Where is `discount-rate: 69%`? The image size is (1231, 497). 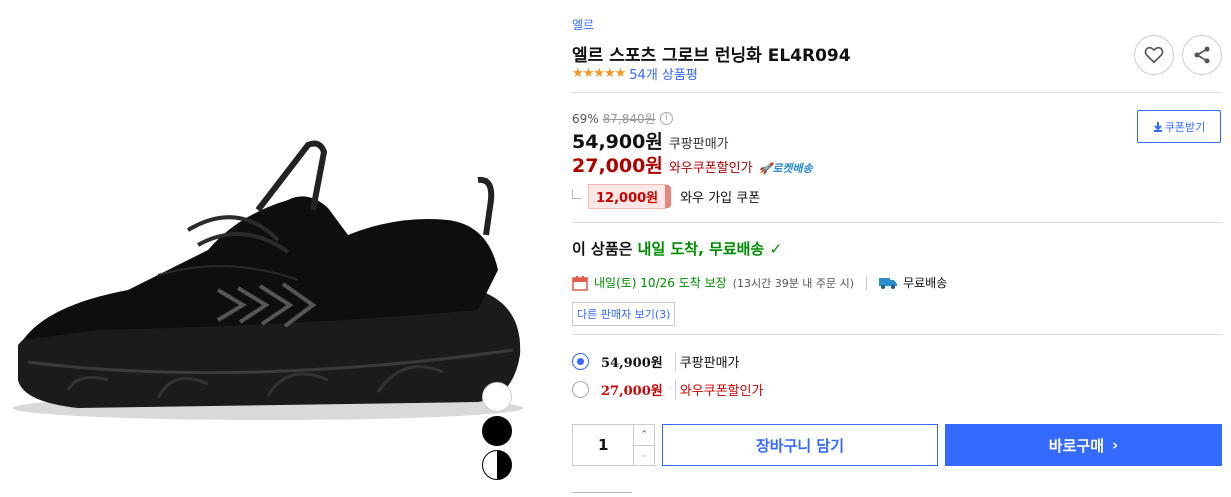 discount-rate: 69% is located at coordinates (585, 118).